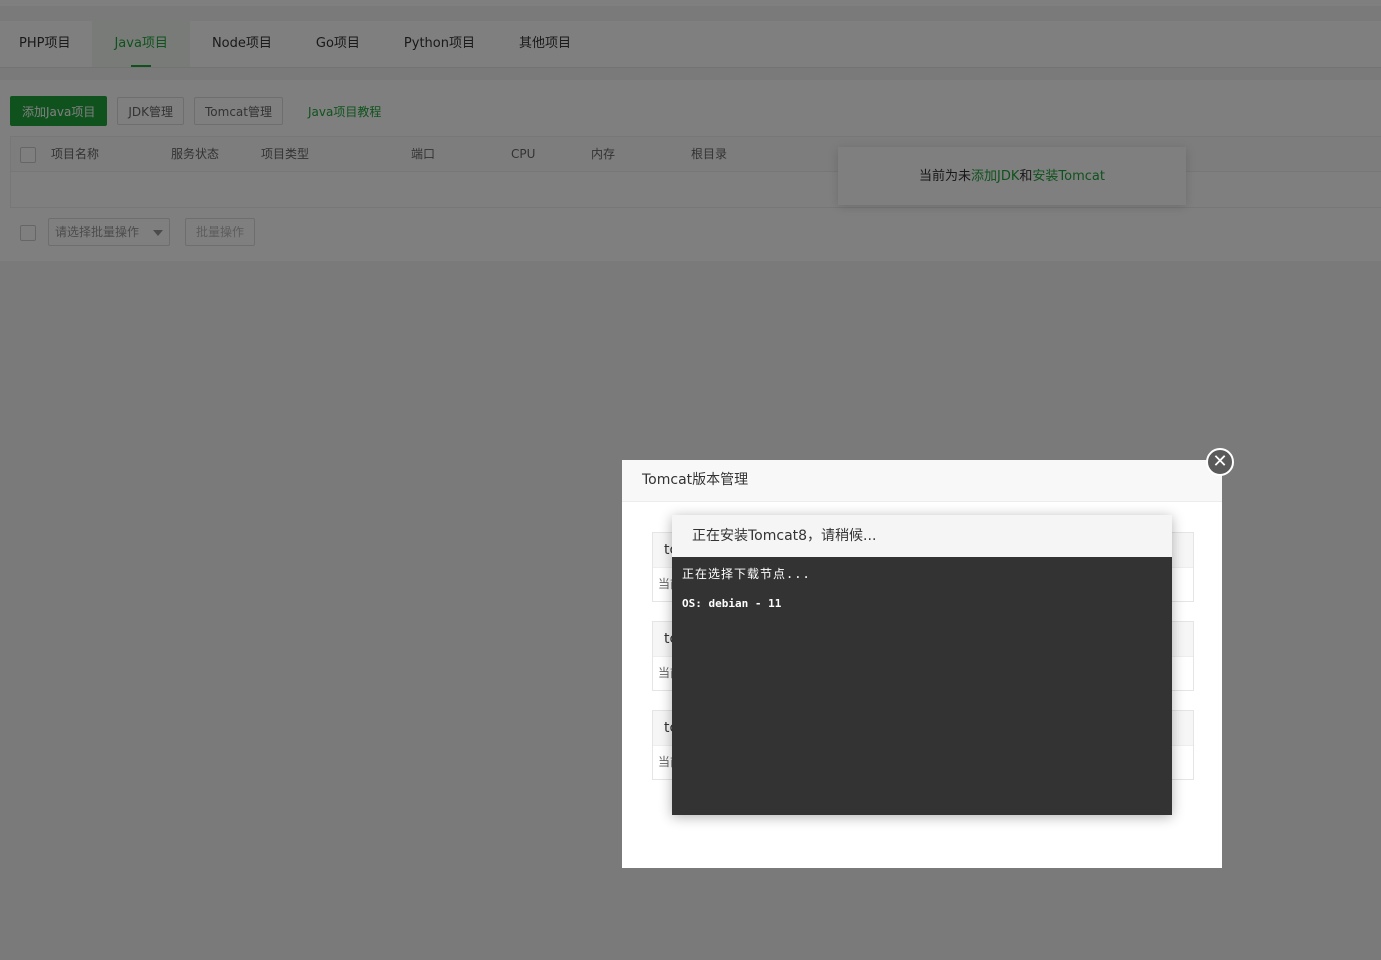 The width and height of the screenshot is (1381, 960). Describe the element at coordinates (922, 481) in the screenshot. I see `dialog-title: Tomcat版本管理` at that location.